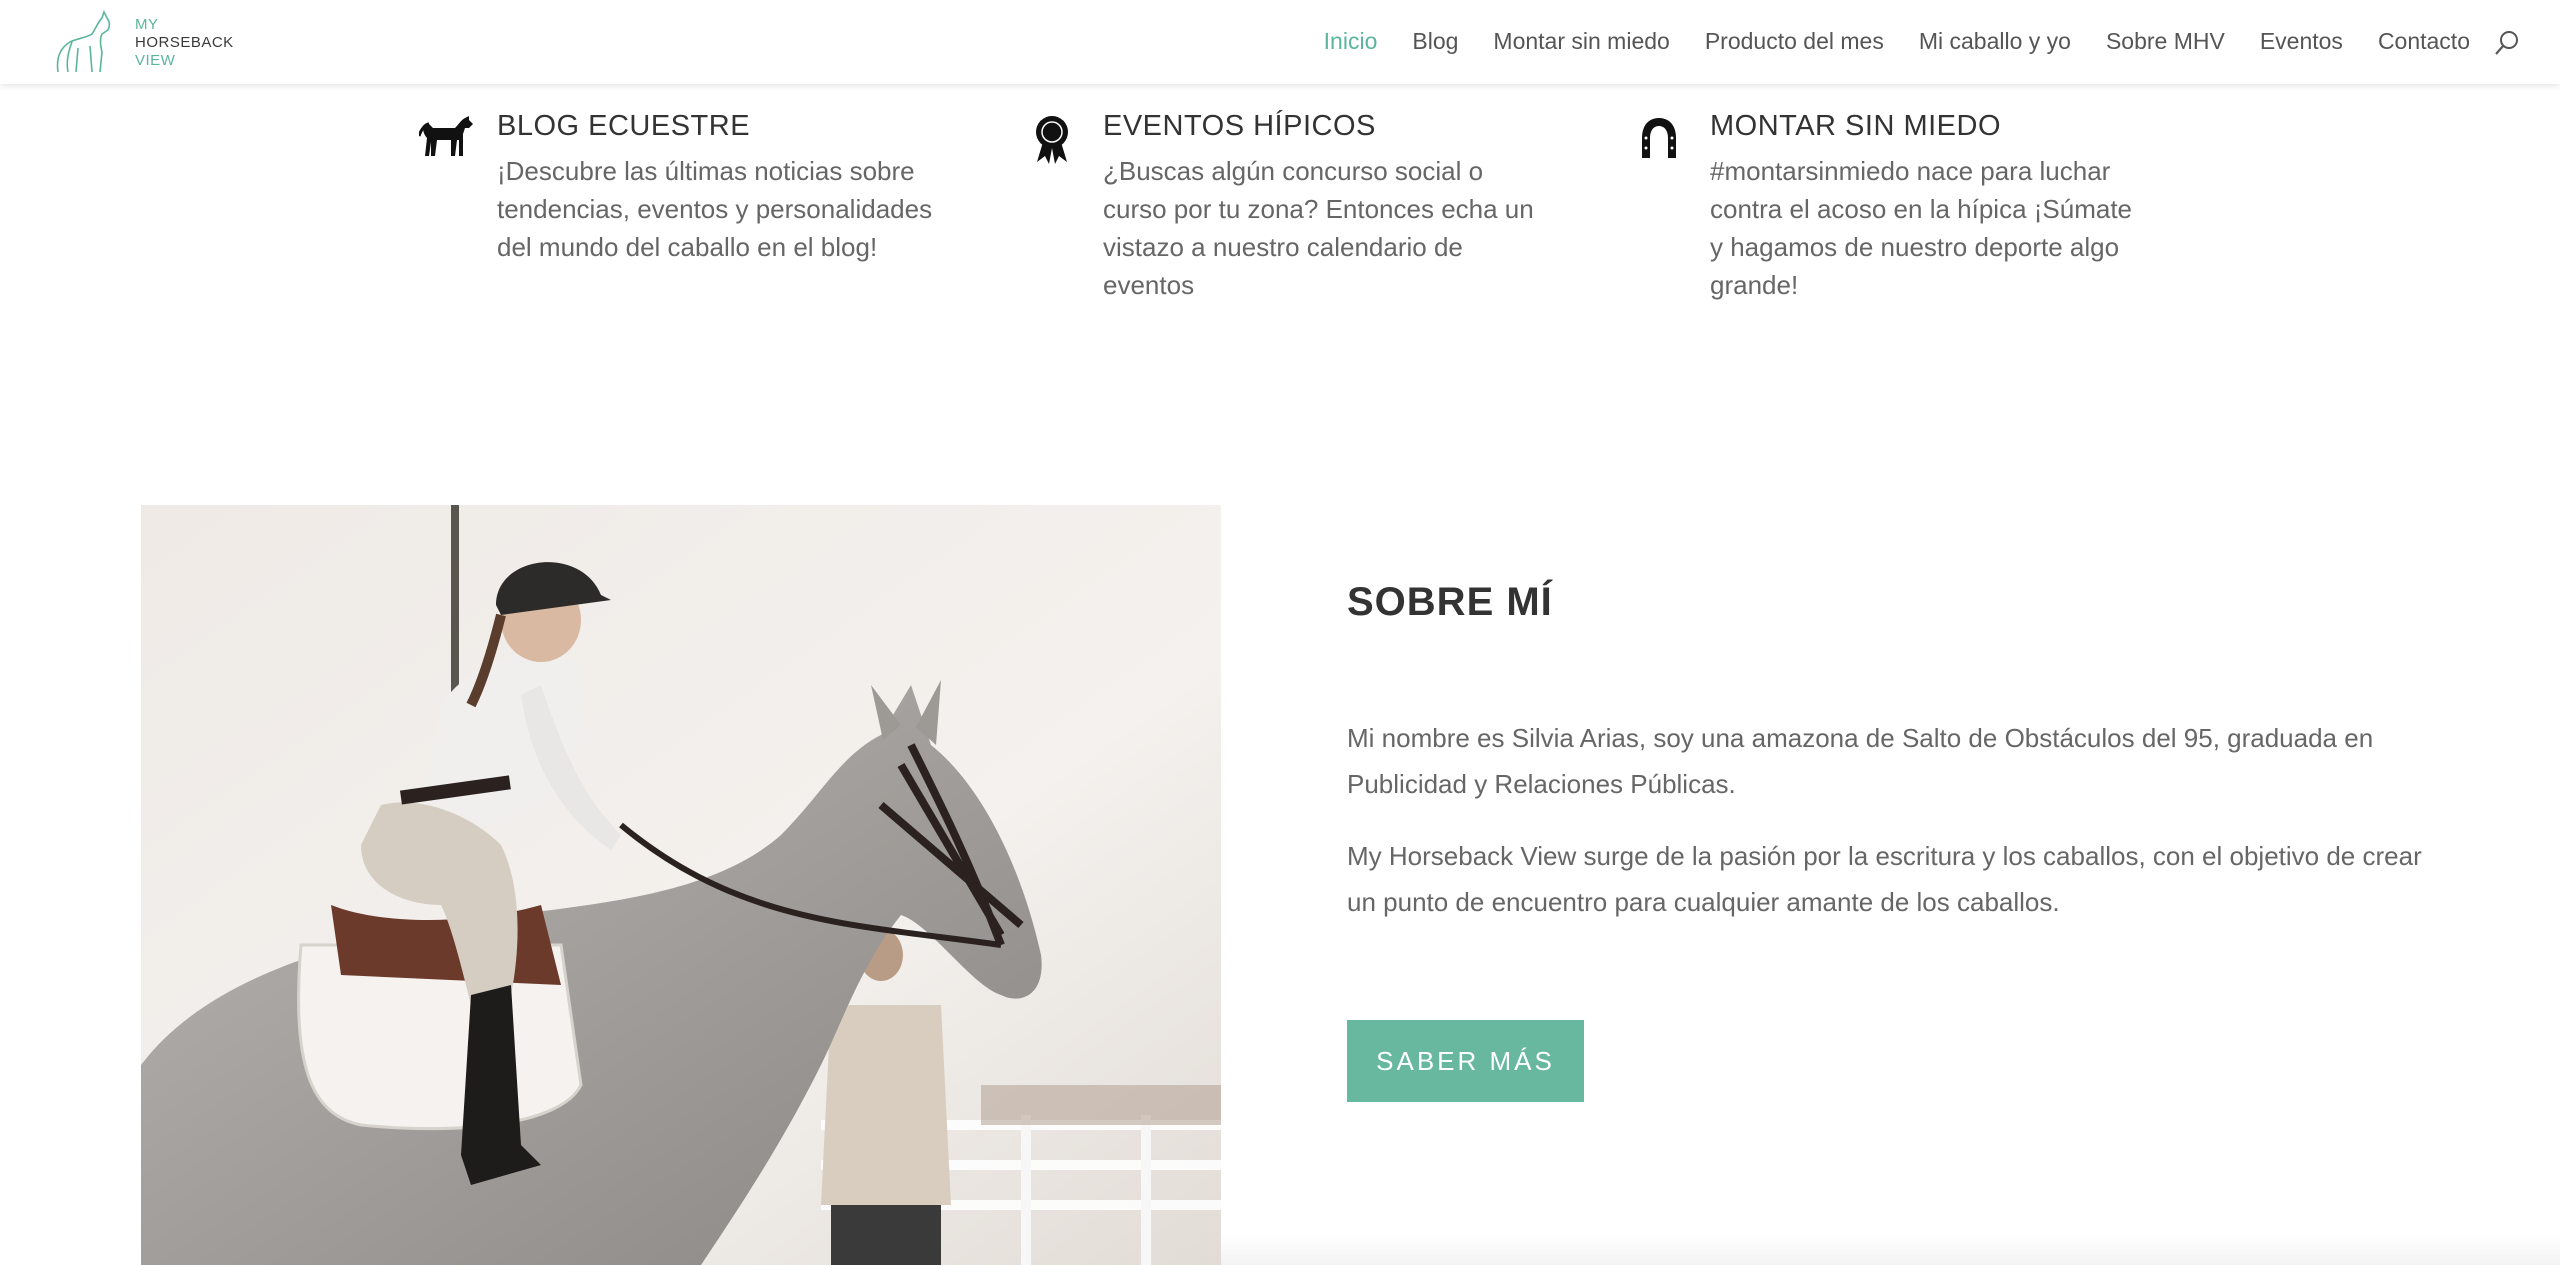 The height and width of the screenshot is (1265, 2560). I want to click on nav-item-inicio: Inicio, so click(1351, 41).